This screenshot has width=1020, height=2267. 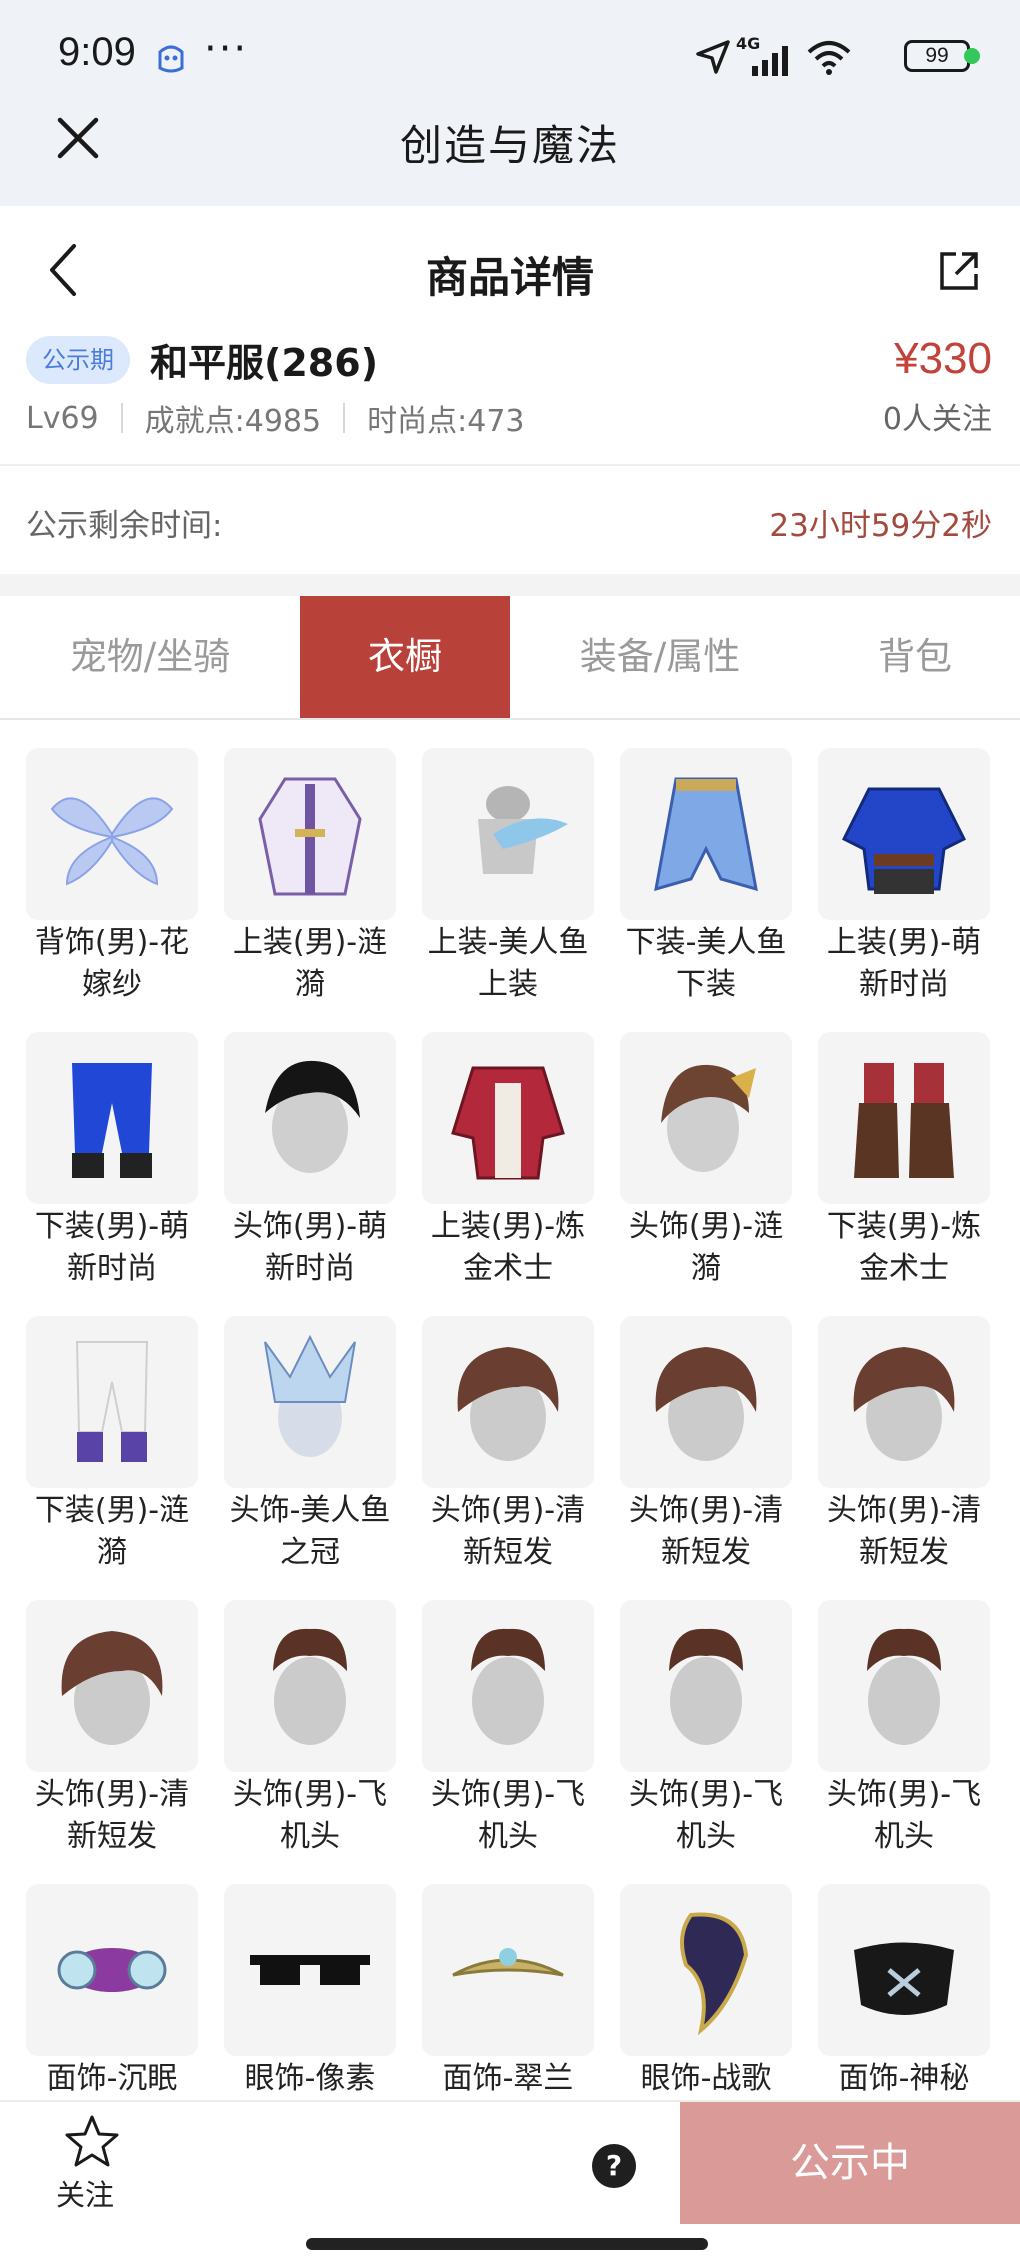 What do you see at coordinates (937, 419) in the screenshot?
I see `follower-count: 0人关注` at bounding box center [937, 419].